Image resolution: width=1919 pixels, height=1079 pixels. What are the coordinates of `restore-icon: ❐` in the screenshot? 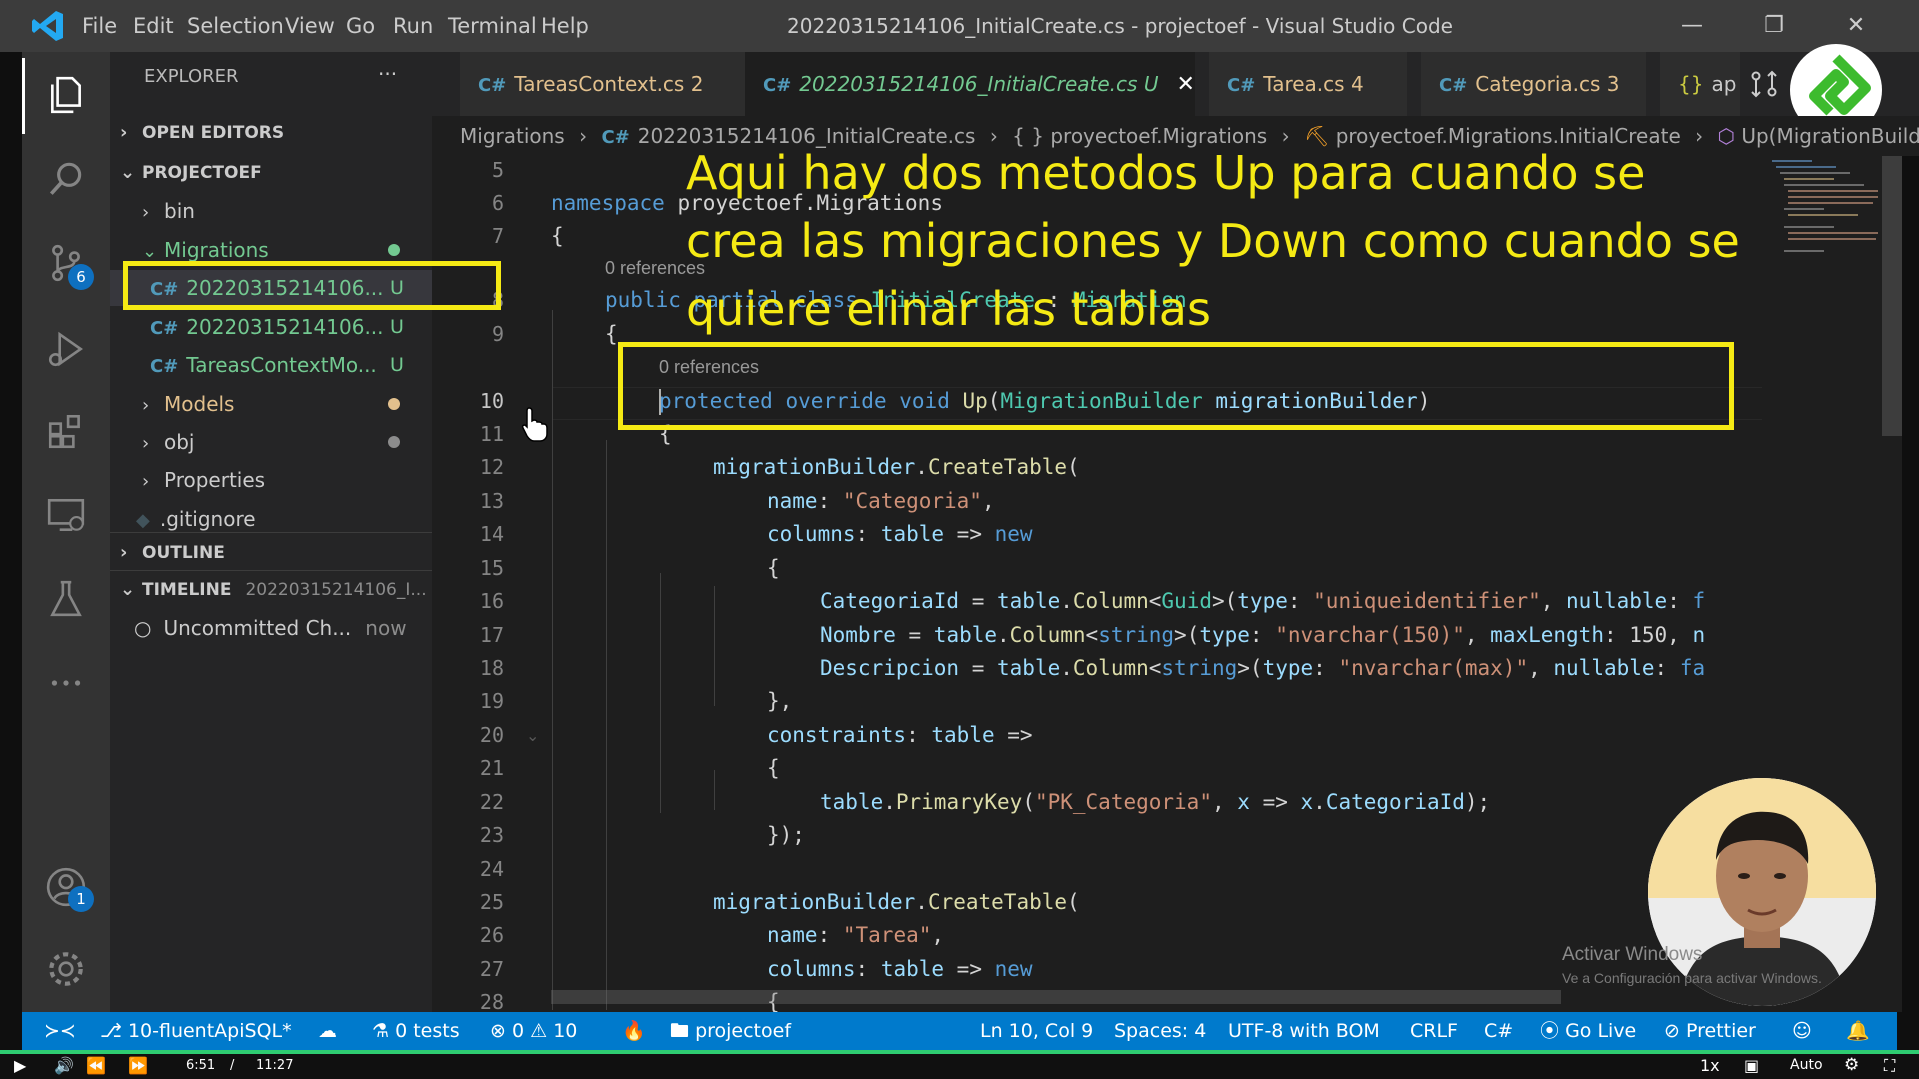 It's located at (1774, 26).